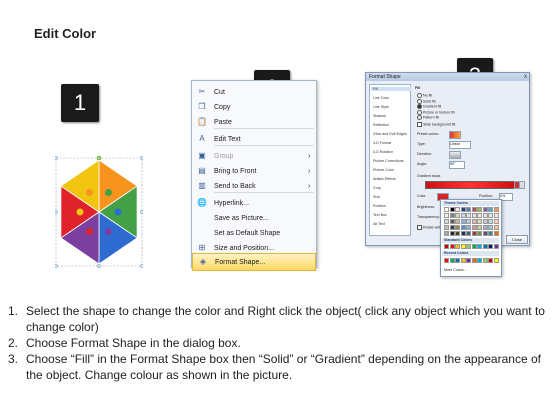  Describe the element at coordinates (428, 117) in the screenshot. I see `fill-option-pattern-fill: Pattern fill` at that location.